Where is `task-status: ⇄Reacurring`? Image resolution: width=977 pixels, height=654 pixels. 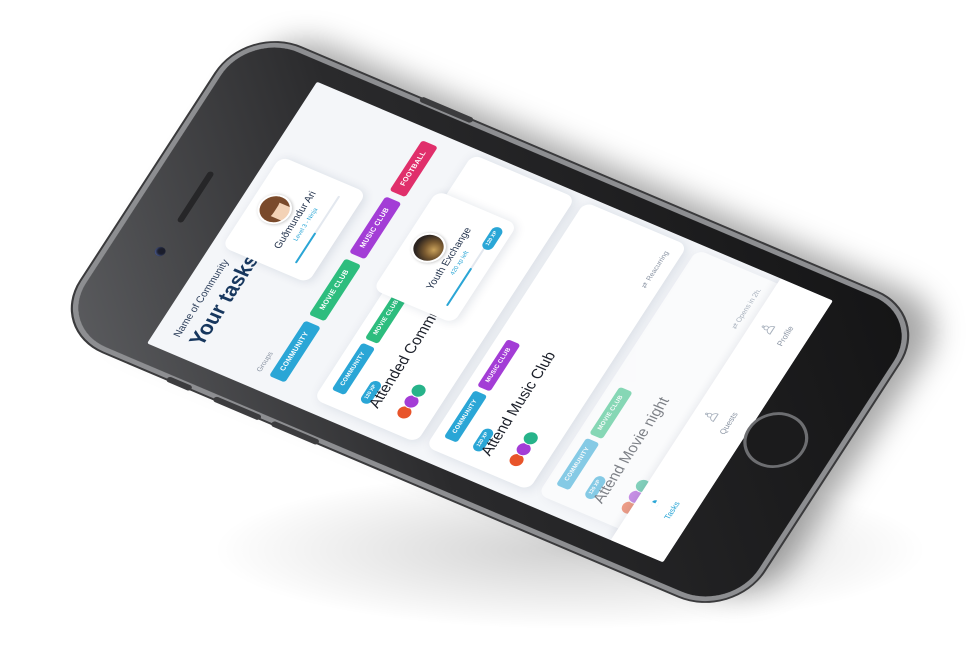
task-status: ⇄Reacurring is located at coordinates (655, 269).